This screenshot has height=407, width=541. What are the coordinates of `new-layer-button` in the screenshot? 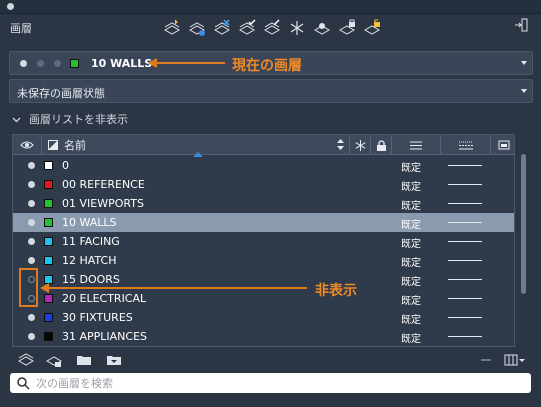 It's located at (172, 28).